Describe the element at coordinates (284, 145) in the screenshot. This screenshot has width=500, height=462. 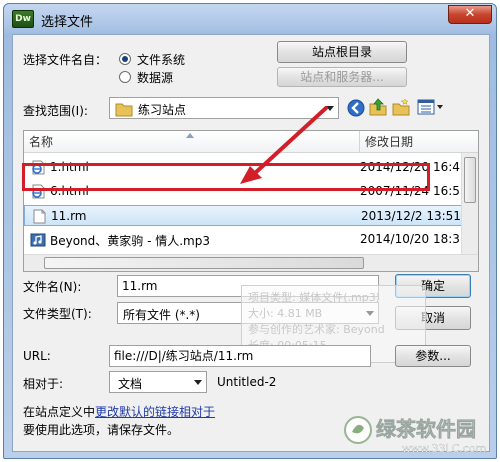
I see `annotation-arrow-icon` at that location.